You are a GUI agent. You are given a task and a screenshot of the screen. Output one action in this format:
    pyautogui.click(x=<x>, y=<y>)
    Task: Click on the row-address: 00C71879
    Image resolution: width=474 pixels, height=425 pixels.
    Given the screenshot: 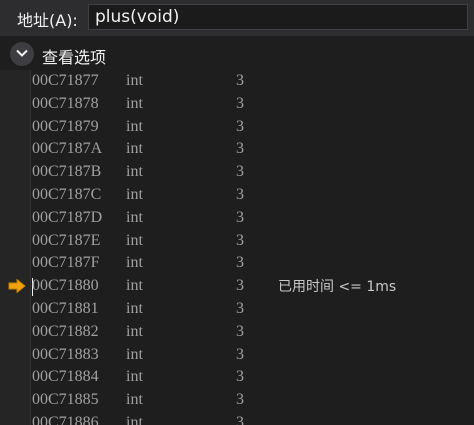 What is the action you would take?
    pyautogui.click(x=65, y=126)
    